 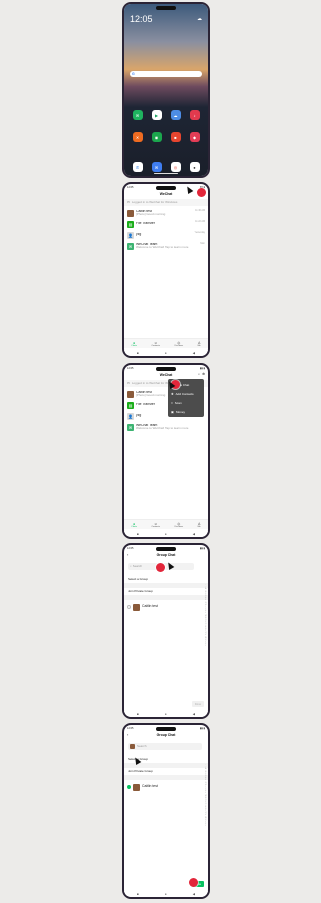 I want to click on music-app-icon: ♪, so click(x=194, y=115).